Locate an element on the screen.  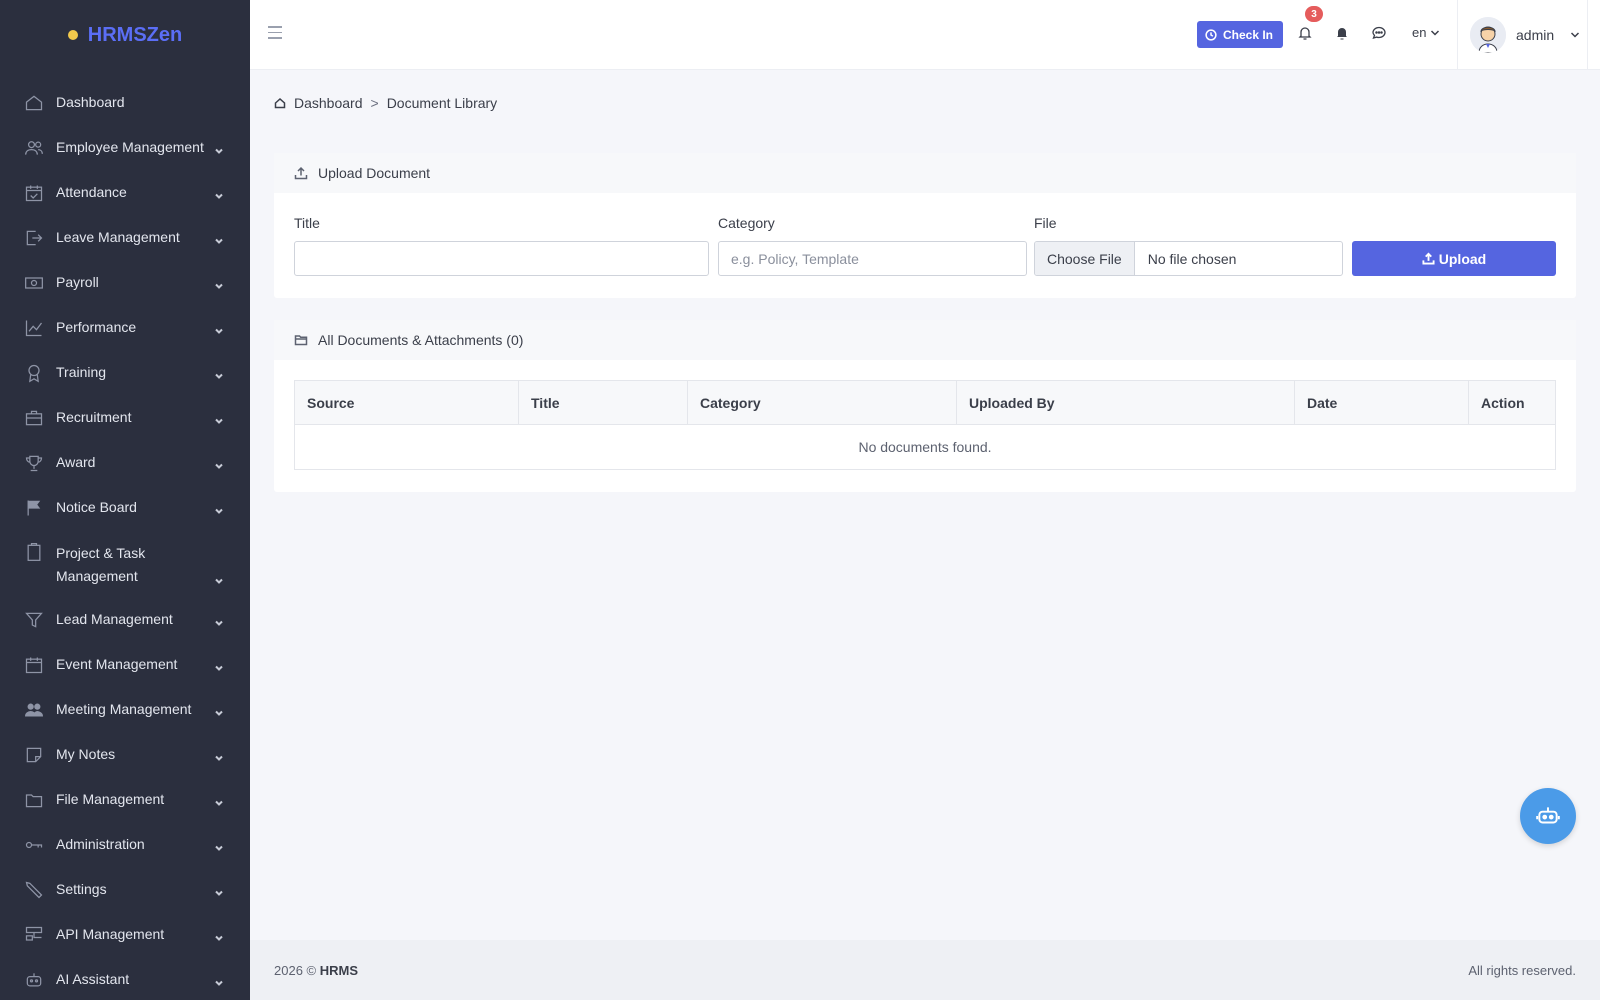
sidebar-item-recruitment: Recruitment is located at coordinates (125, 417).